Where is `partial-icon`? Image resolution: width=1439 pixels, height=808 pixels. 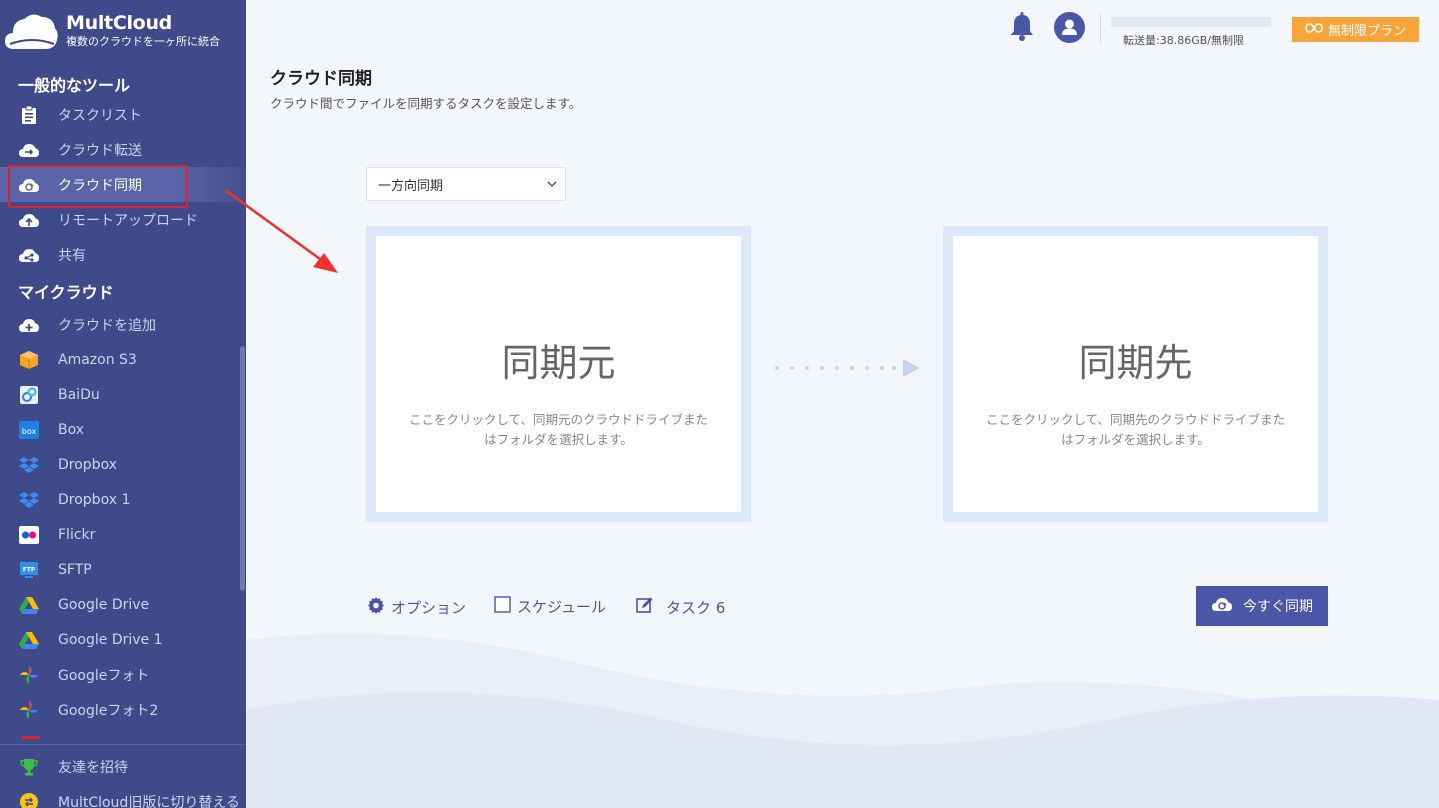 partial-icon is located at coordinates (31, 737).